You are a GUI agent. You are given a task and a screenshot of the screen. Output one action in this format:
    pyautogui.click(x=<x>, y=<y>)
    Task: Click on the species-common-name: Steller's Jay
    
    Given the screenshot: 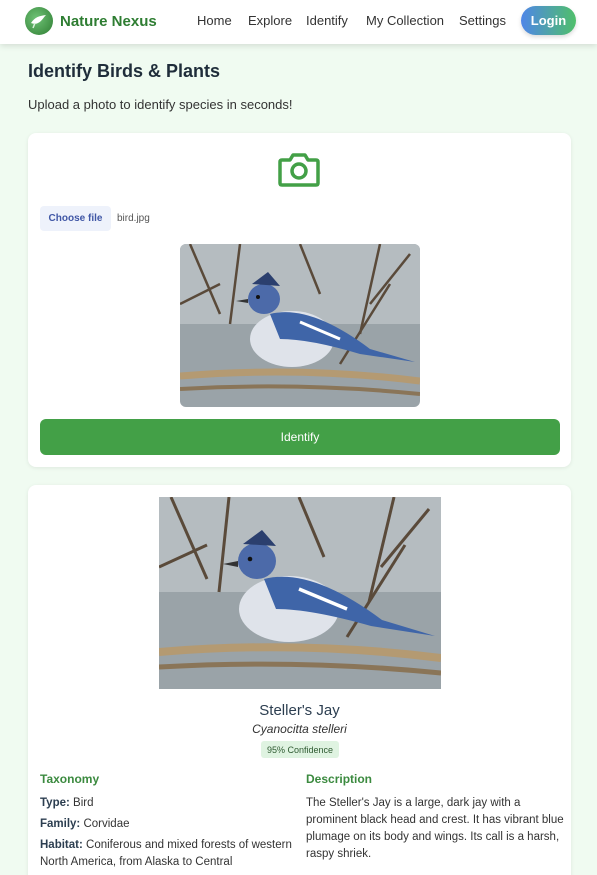 What is the action you would take?
    pyautogui.click(x=299, y=710)
    